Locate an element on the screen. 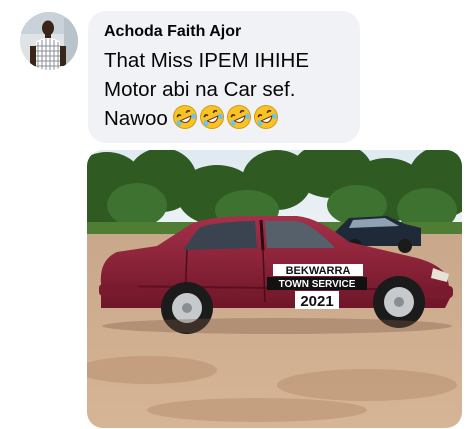 The width and height of the screenshot is (474, 429). comment-author-name: Achoda Faith Ajor is located at coordinates (225, 32).